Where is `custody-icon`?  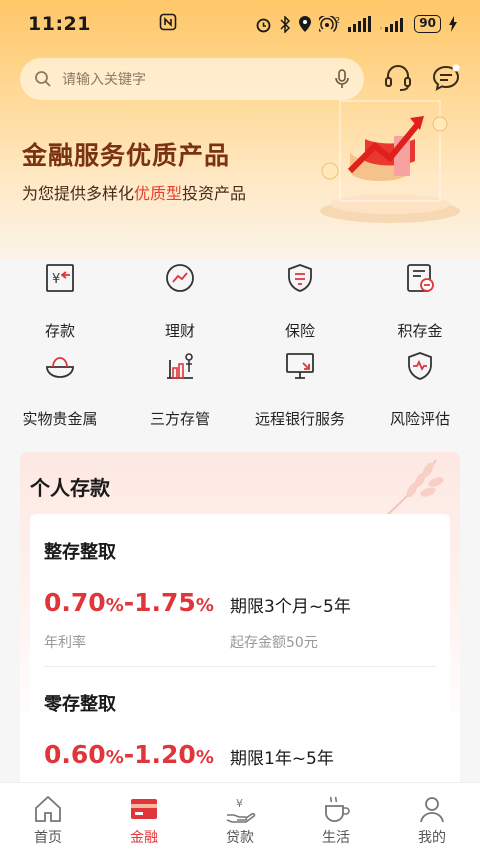 custody-icon is located at coordinates (180, 366).